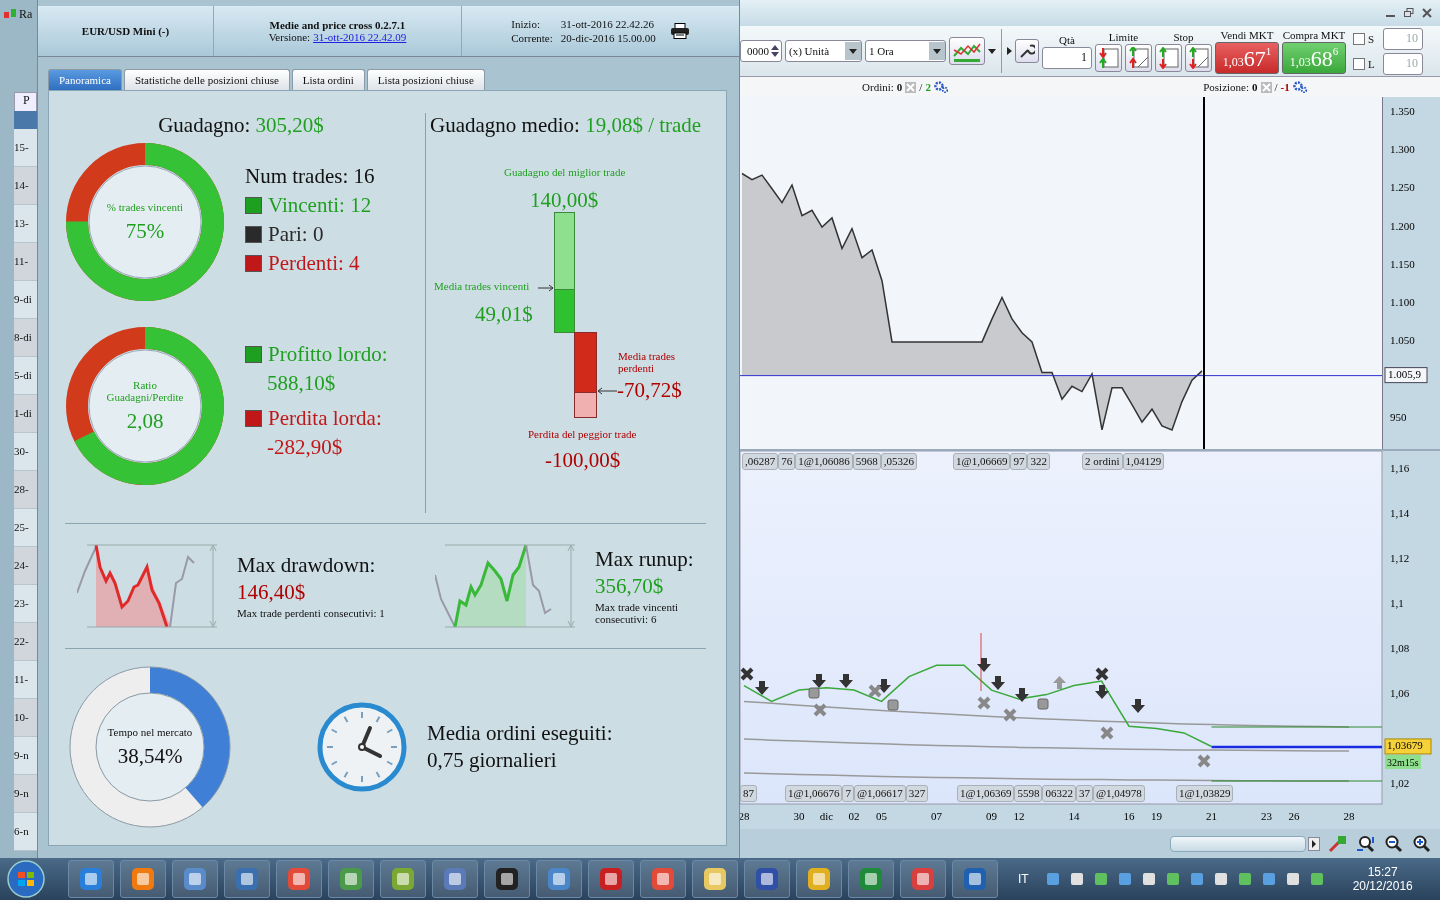  I want to click on orders-per-day-value: 0,75 giornalieri, so click(492, 760).